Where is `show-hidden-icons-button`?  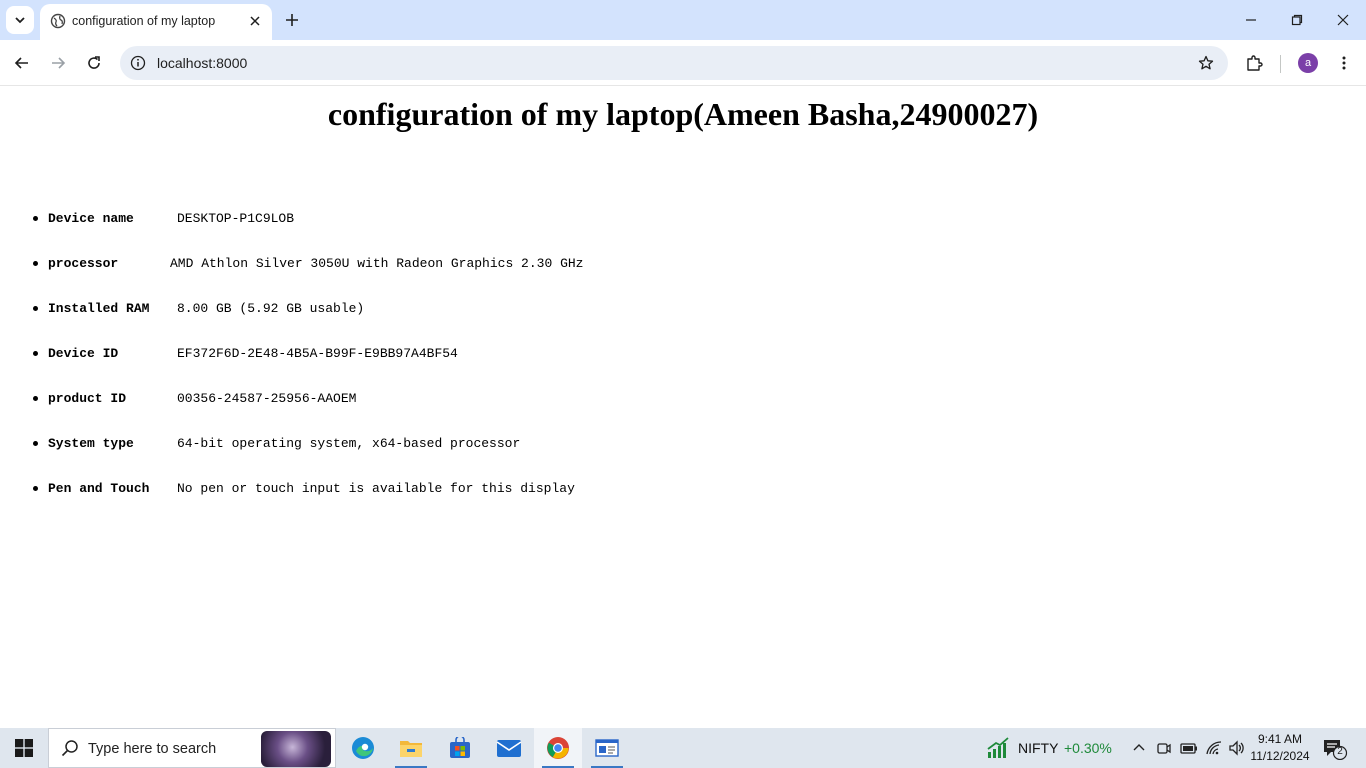
show-hidden-icons-button is located at coordinates (1140, 749).